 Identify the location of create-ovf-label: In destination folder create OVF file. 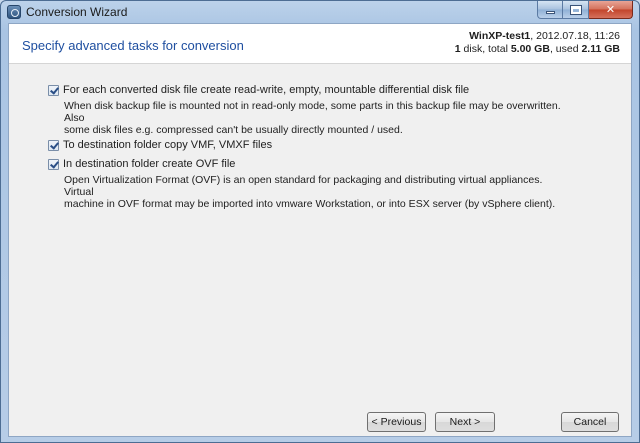
(149, 164).